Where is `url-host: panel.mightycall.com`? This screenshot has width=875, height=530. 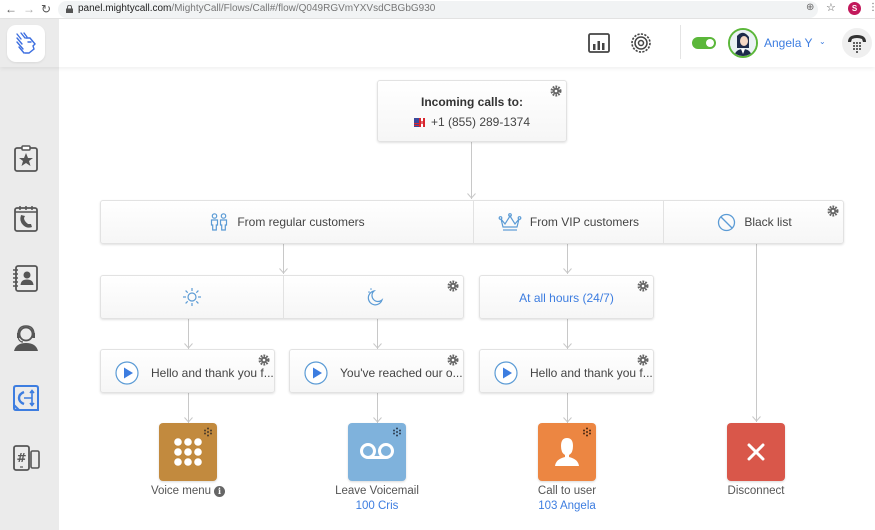
url-host: panel.mightycall.com is located at coordinates (125, 8).